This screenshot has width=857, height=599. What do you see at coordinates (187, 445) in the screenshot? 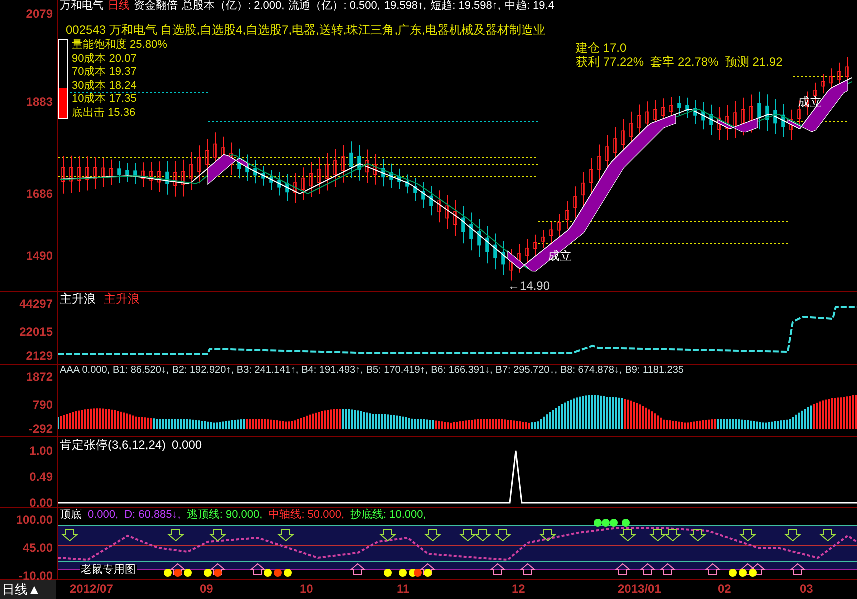
I see `indicator-value: 0.000` at bounding box center [187, 445].